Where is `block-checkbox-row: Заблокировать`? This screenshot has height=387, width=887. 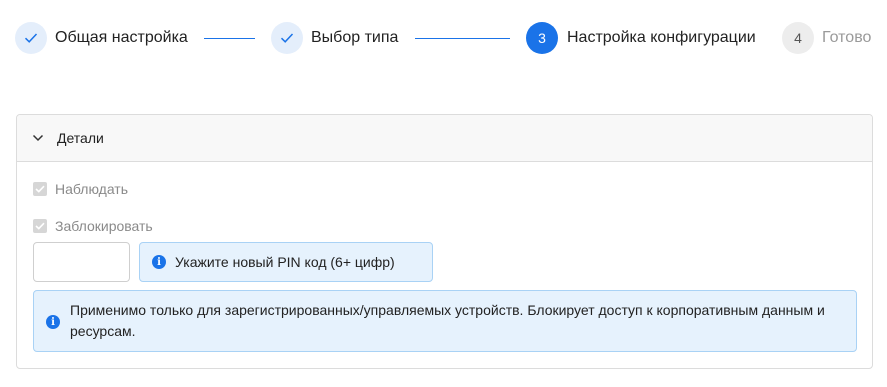
block-checkbox-row: Заблокировать is located at coordinates (93, 226).